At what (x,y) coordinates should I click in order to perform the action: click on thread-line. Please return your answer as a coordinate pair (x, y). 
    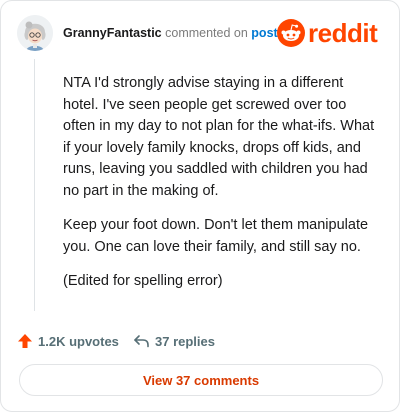
    Looking at the image, I should click on (34, 185).